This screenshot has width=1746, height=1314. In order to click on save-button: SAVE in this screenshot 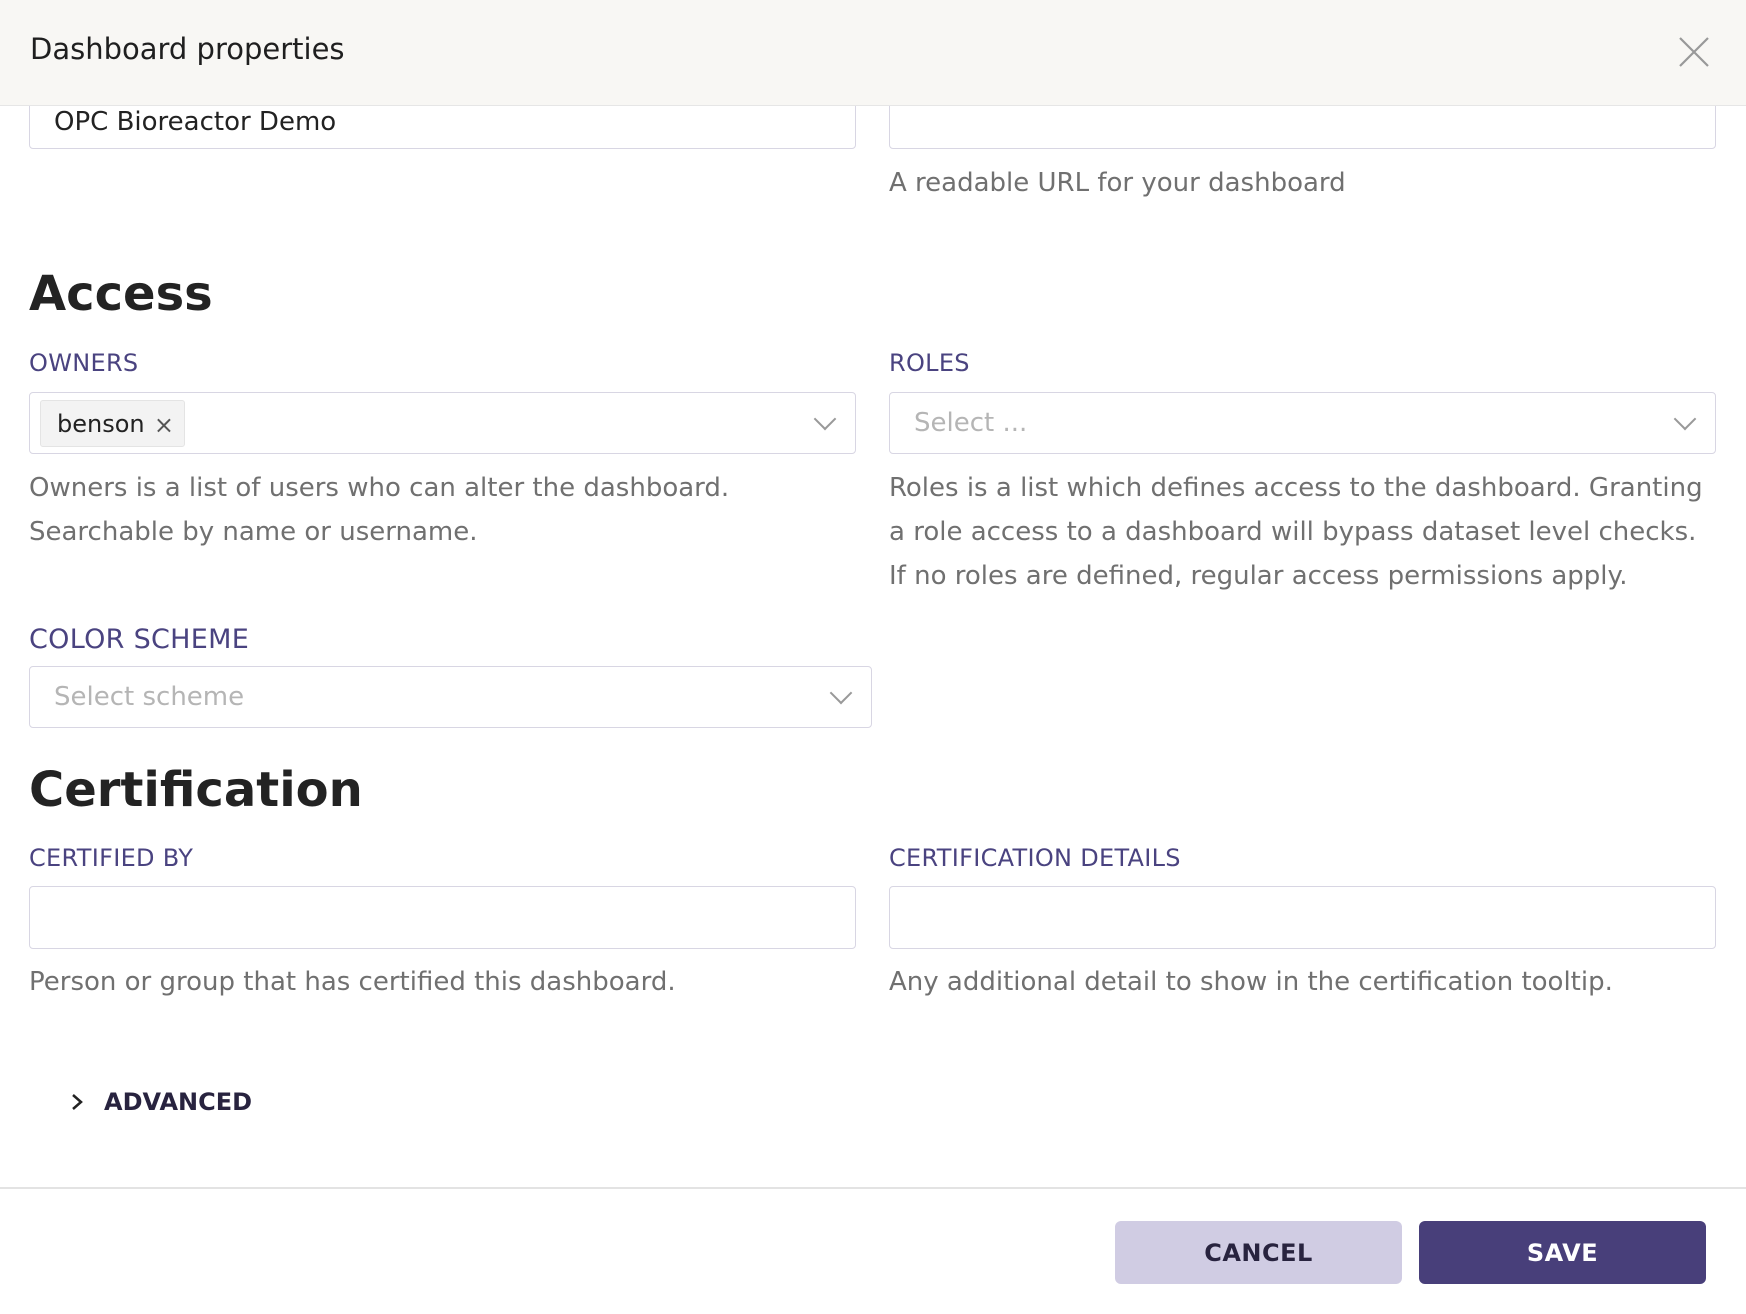, I will do `click(1562, 1252)`.